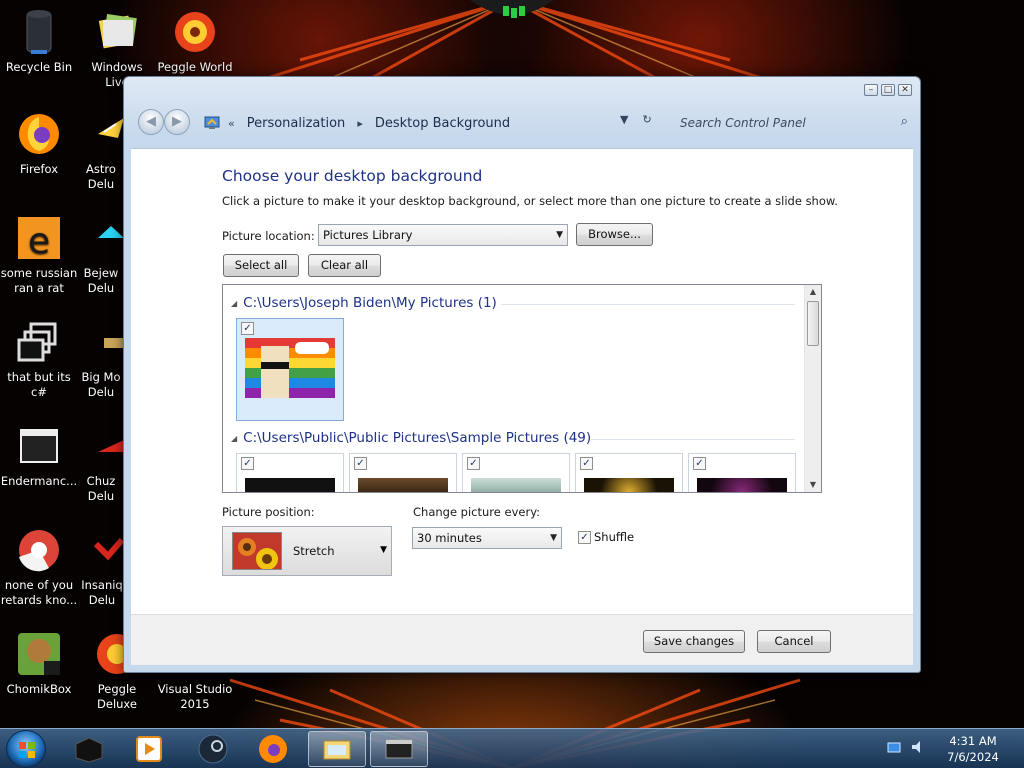 The width and height of the screenshot is (1024, 768). I want to click on desktop-icon-chomikbox: ChomikBox, so click(39, 663).